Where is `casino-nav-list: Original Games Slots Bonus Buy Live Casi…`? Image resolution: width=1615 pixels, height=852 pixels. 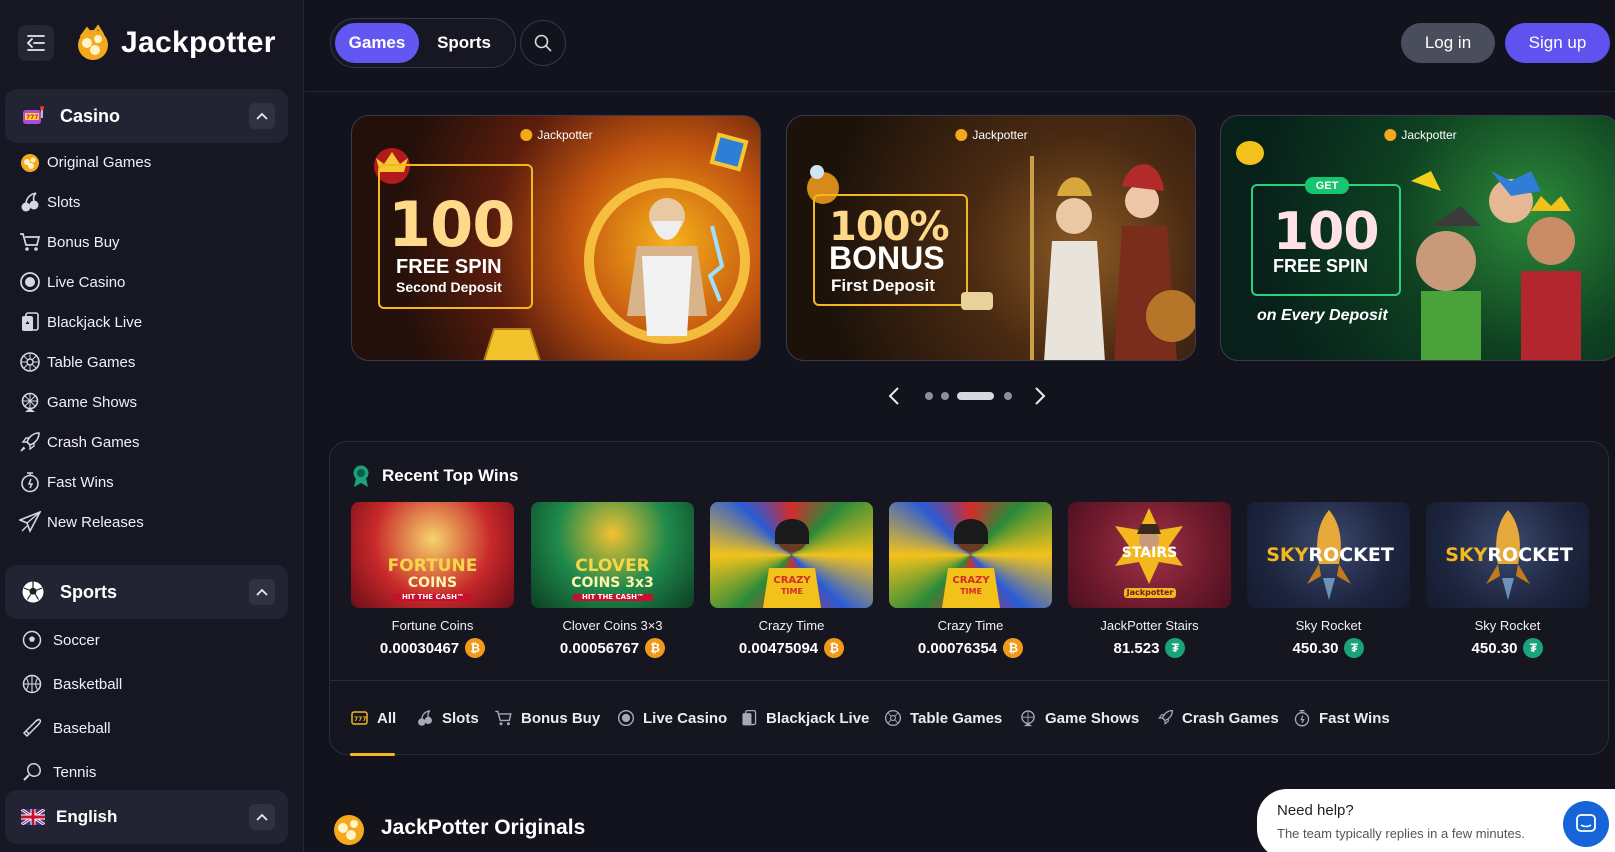 casino-nav-list: Original Games Slots Bonus Buy Live Casi… is located at coordinates (84, 342).